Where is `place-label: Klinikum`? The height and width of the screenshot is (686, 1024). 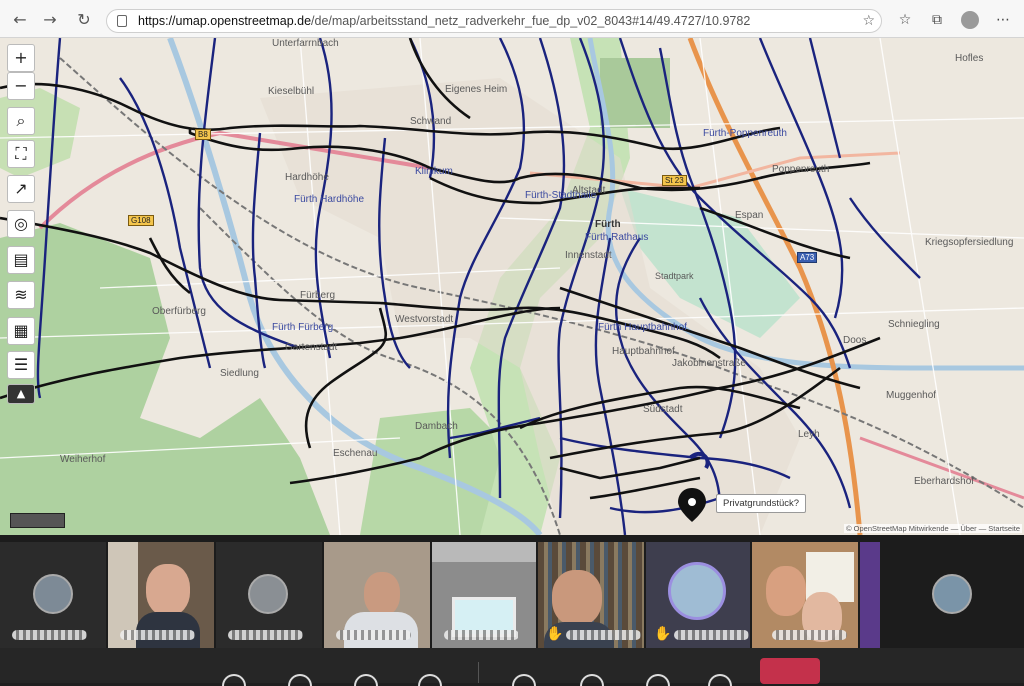 place-label: Klinikum is located at coordinates (434, 171).